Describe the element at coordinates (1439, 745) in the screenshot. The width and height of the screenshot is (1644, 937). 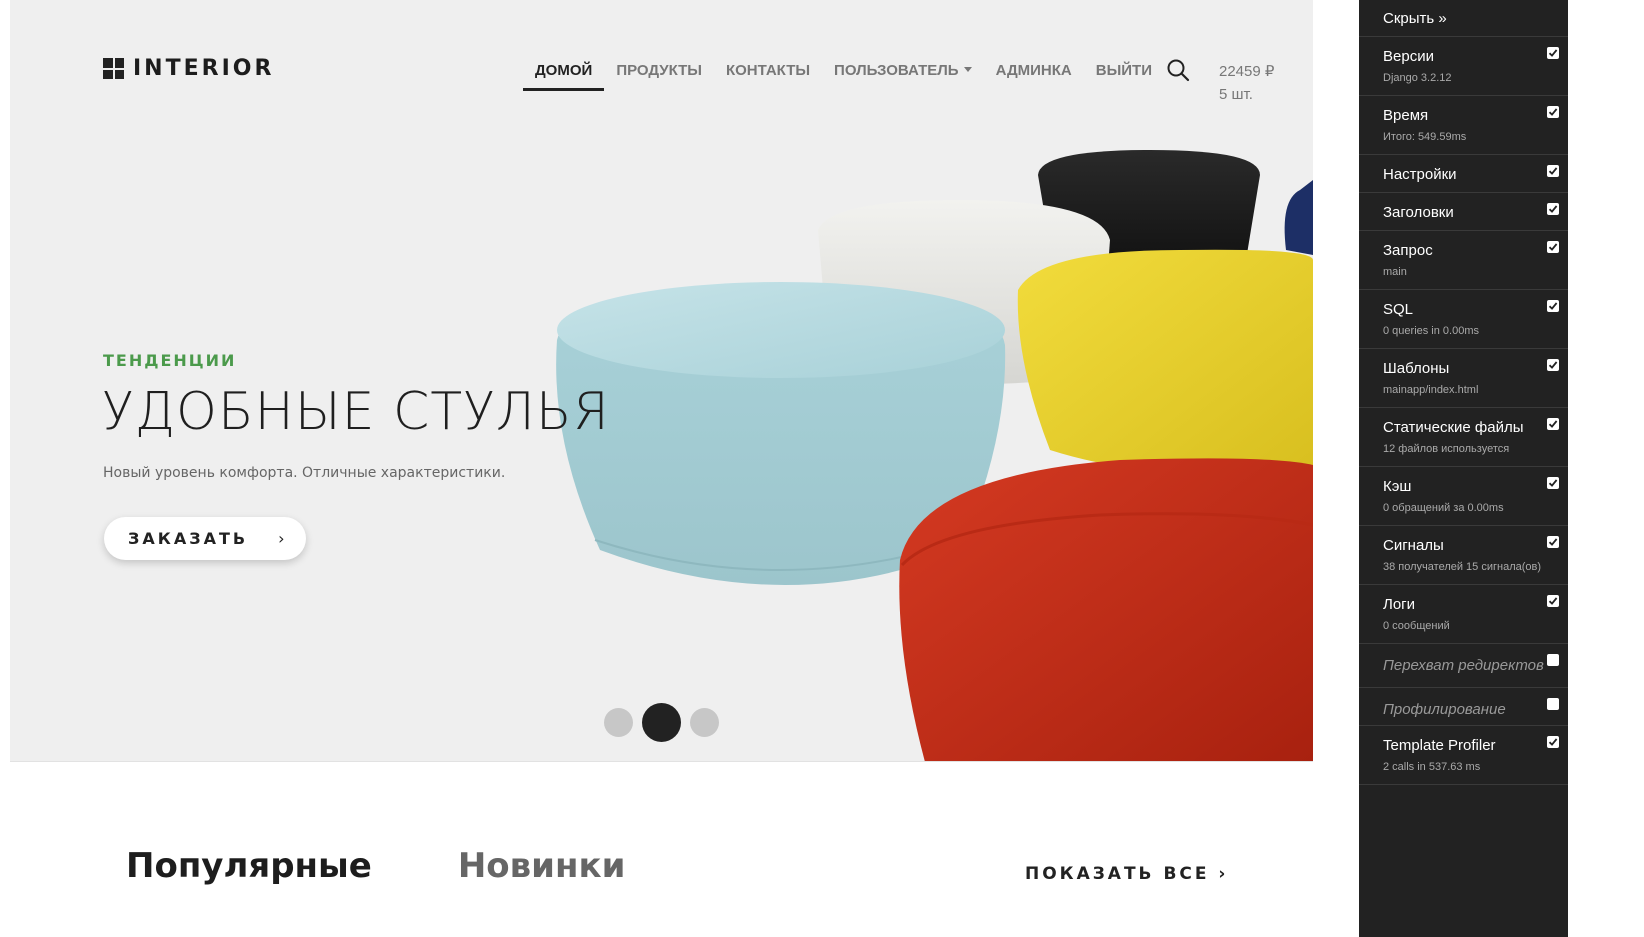
I see `panel-title: Template Profiler` at that location.